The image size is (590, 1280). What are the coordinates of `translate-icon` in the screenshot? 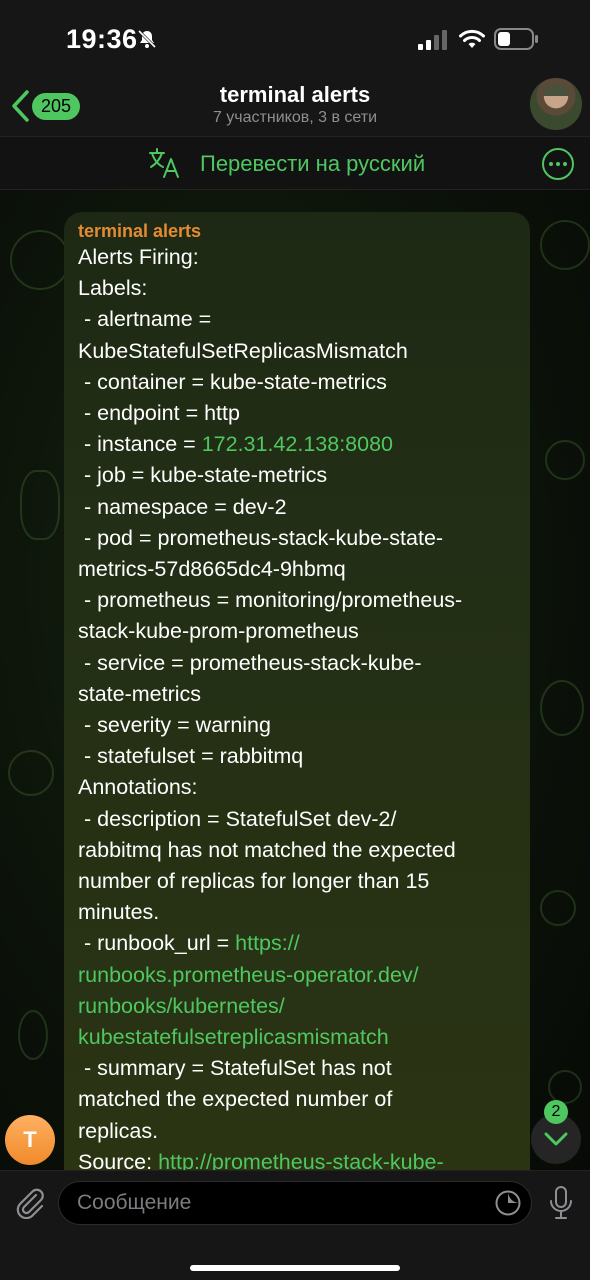 It's located at (164, 163).